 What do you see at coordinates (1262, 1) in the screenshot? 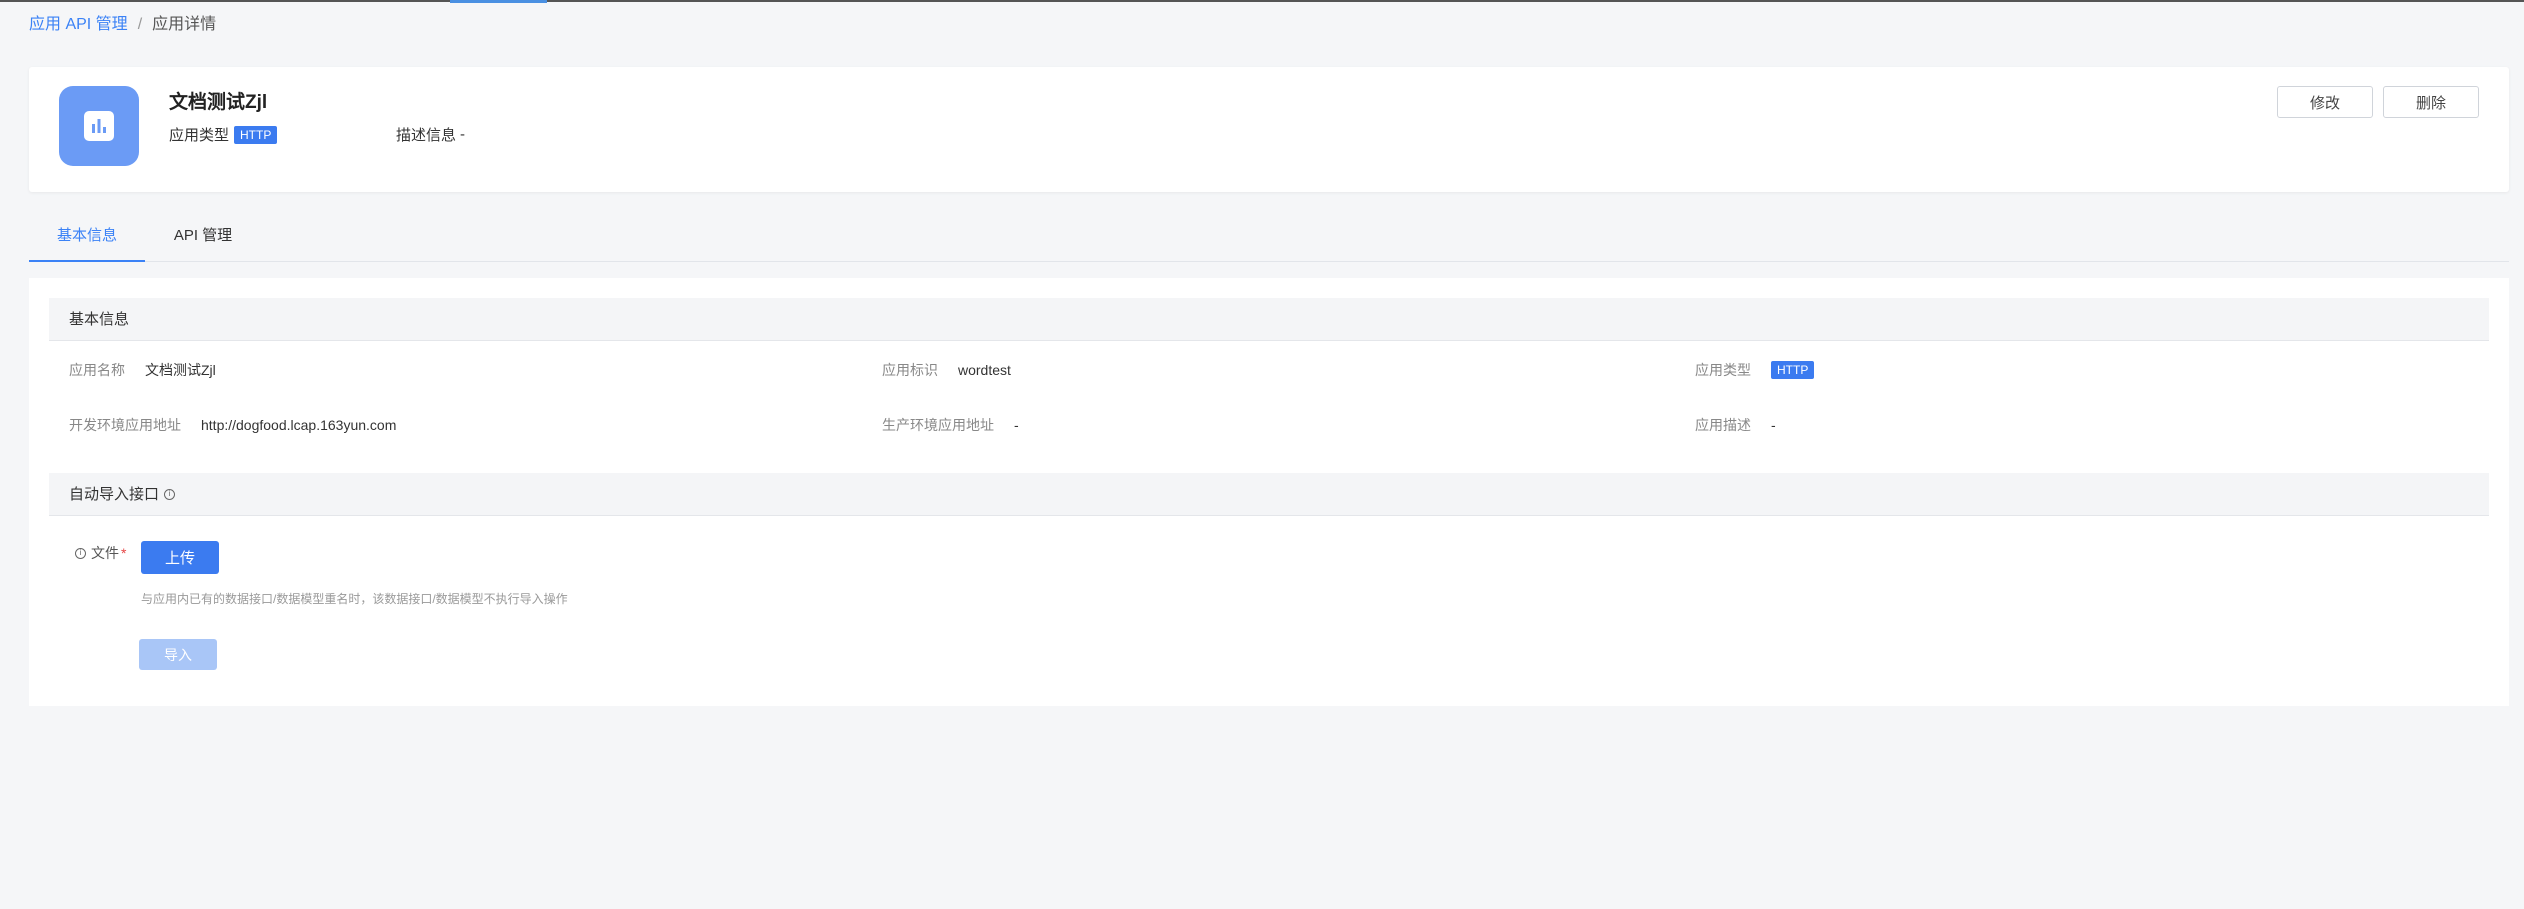
I see `top-loading-bar` at bounding box center [1262, 1].